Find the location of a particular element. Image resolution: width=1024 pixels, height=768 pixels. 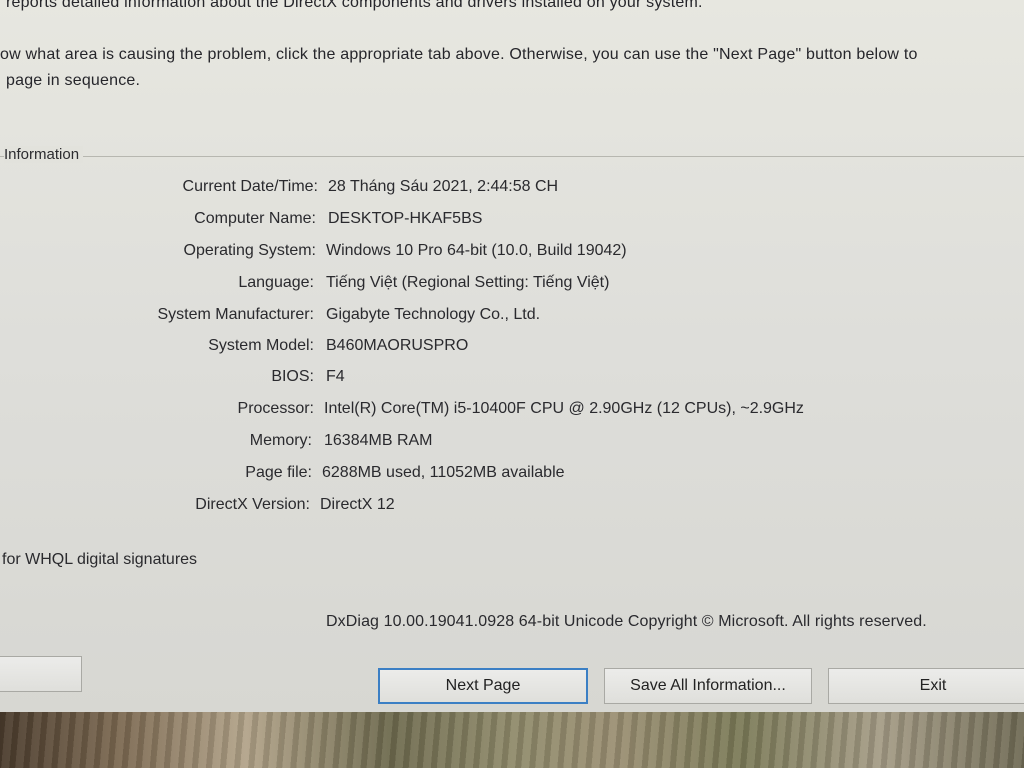

exit-button: Exit is located at coordinates (926, 686).